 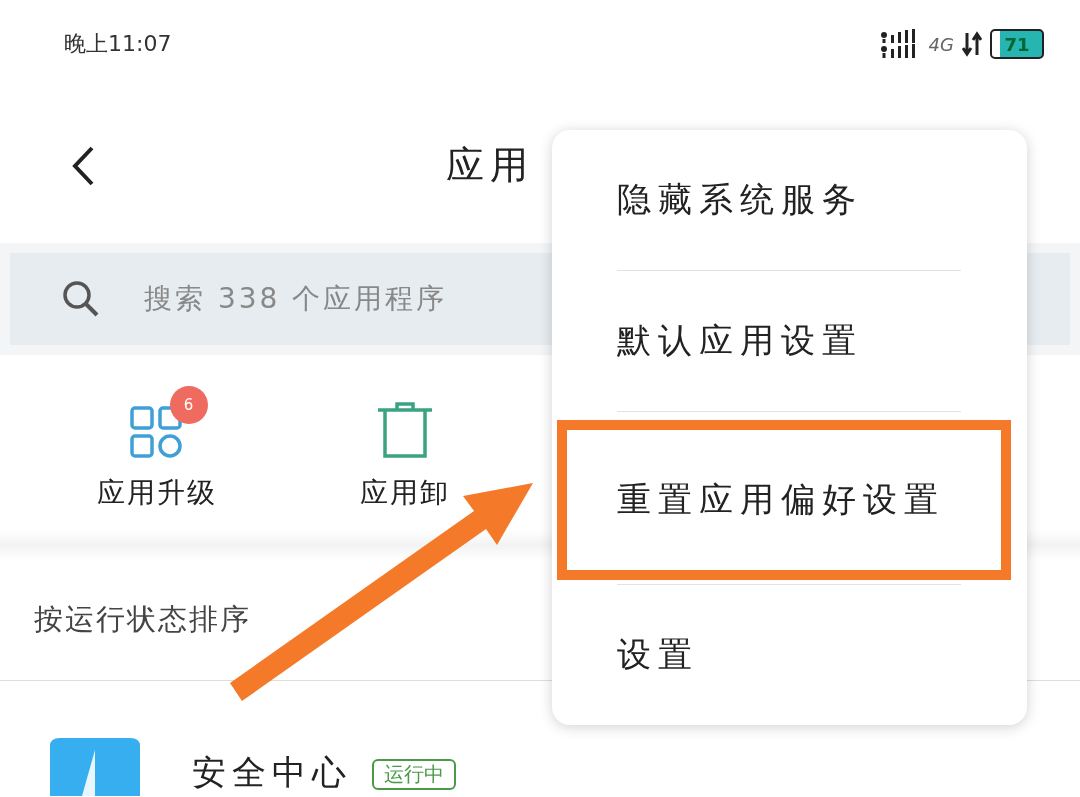 I want to click on data-arrows-icon, so click(x=972, y=44).